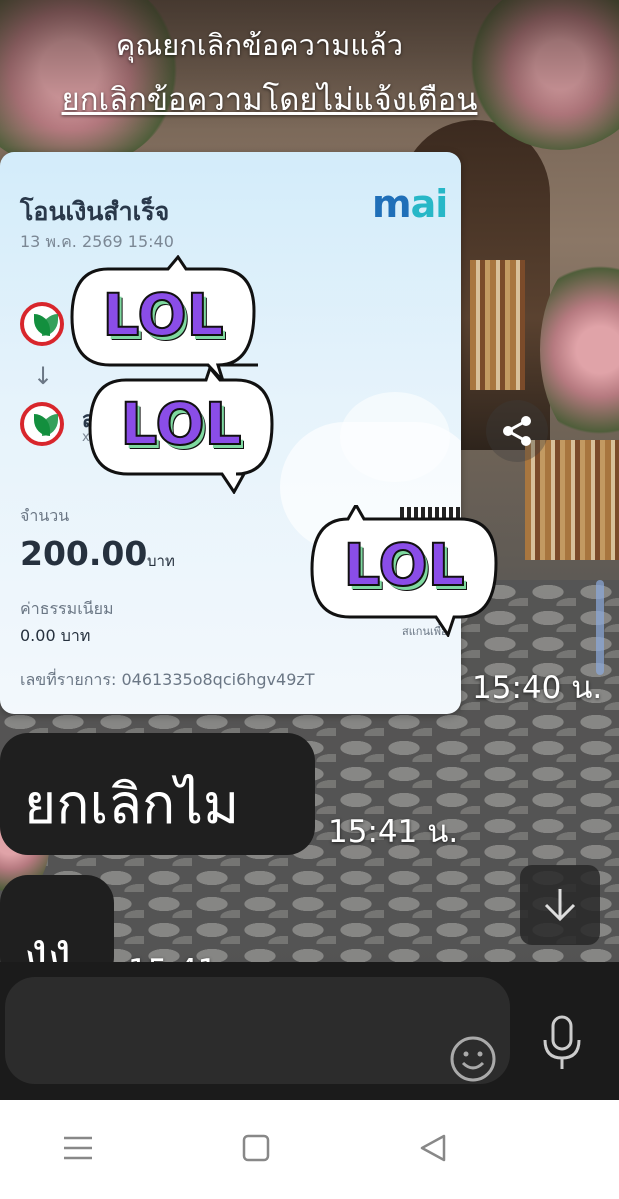 The image size is (619, 1199). What do you see at coordinates (256, 1148) in the screenshot?
I see `square-icon` at bounding box center [256, 1148].